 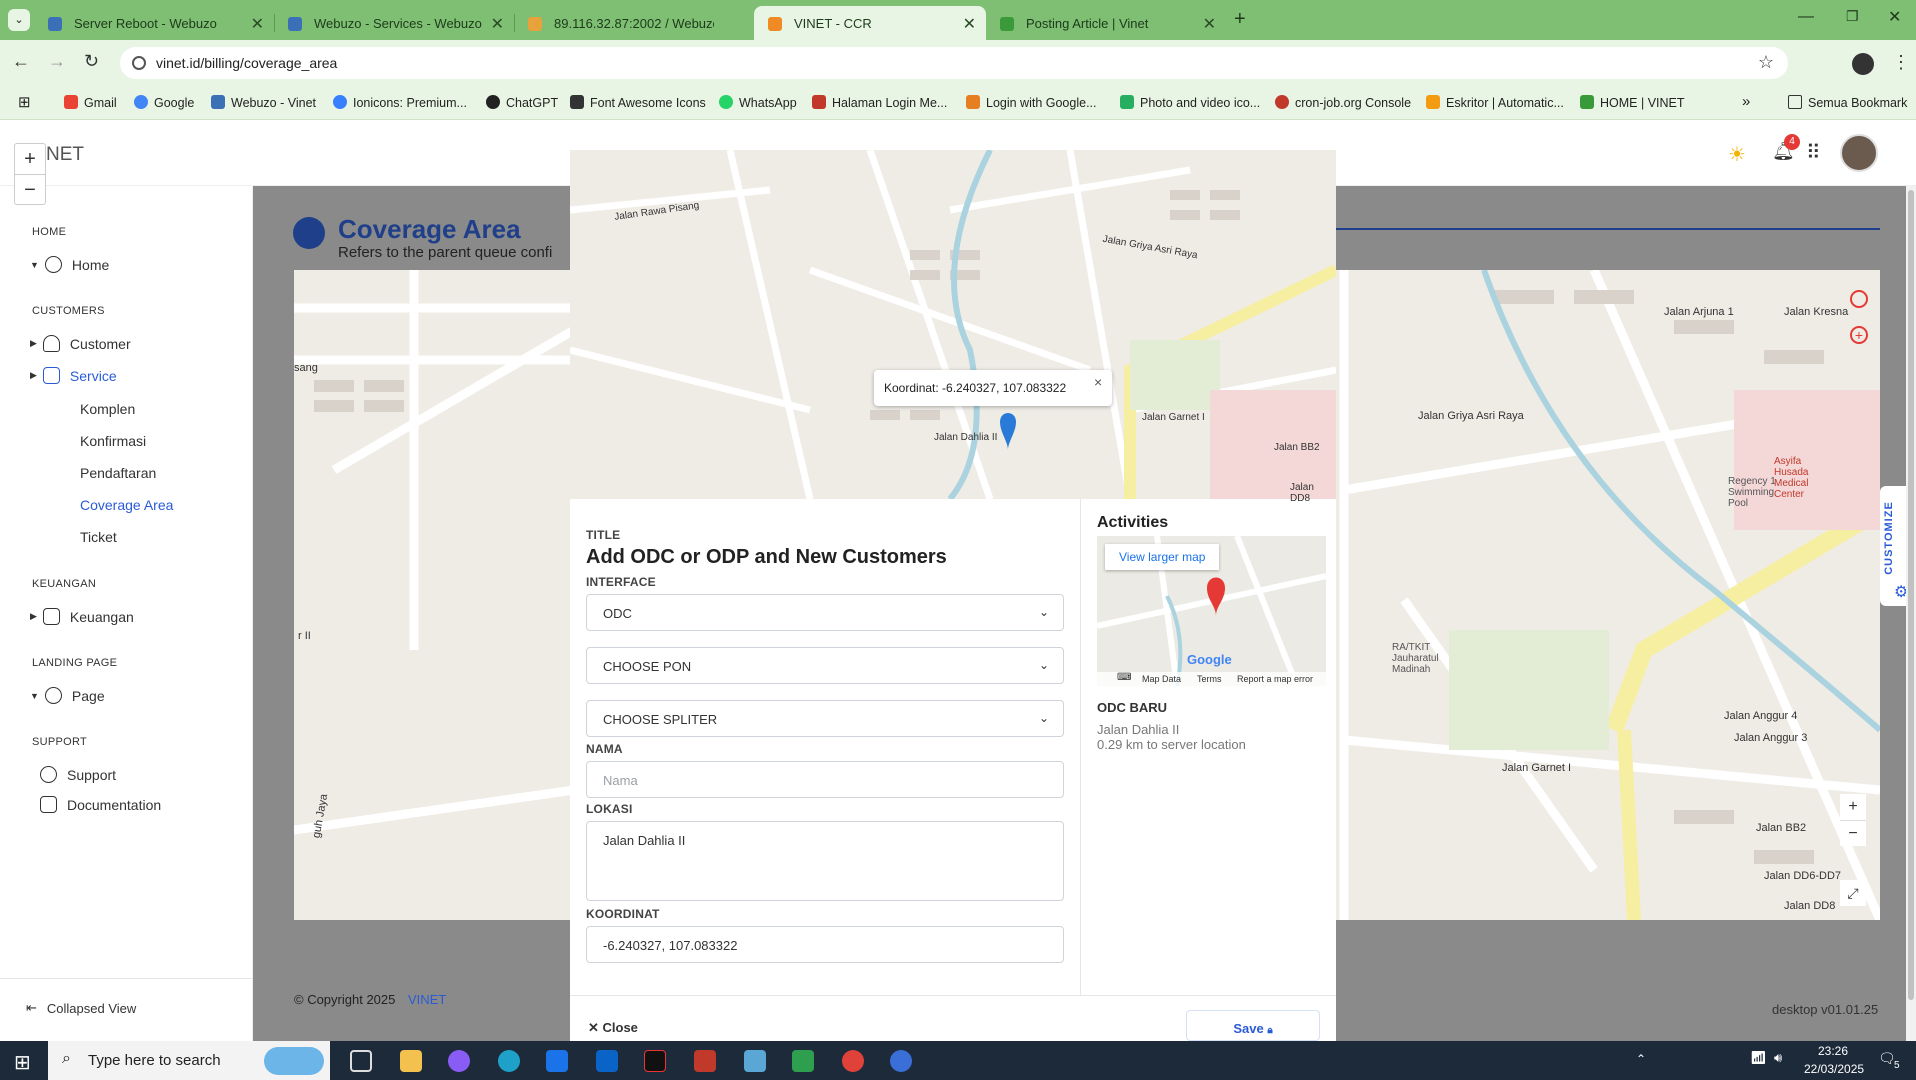 I want to click on lokasi-textarea: Jalan Dahlia II, so click(x=825, y=861).